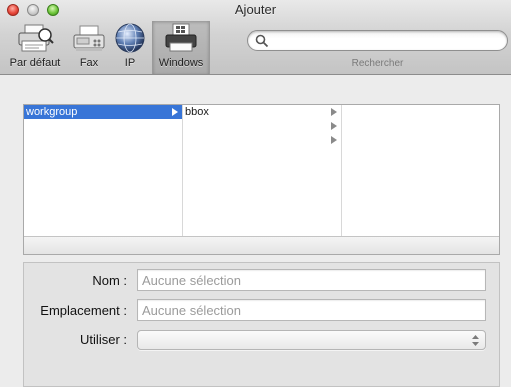  What do you see at coordinates (255, 9) in the screenshot?
I see `window-title: Ajouter` at bounding box center [255, 9].